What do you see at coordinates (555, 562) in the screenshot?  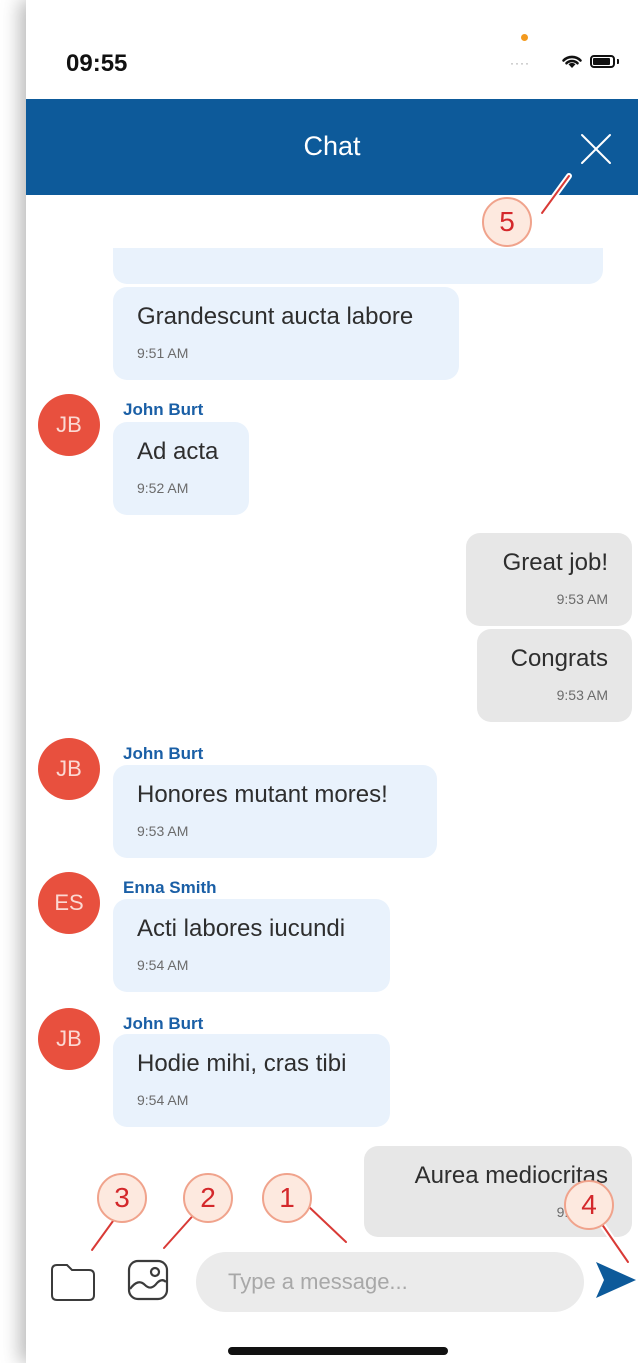 I see `message-text: Great job!` at bounding box center [555, 562].